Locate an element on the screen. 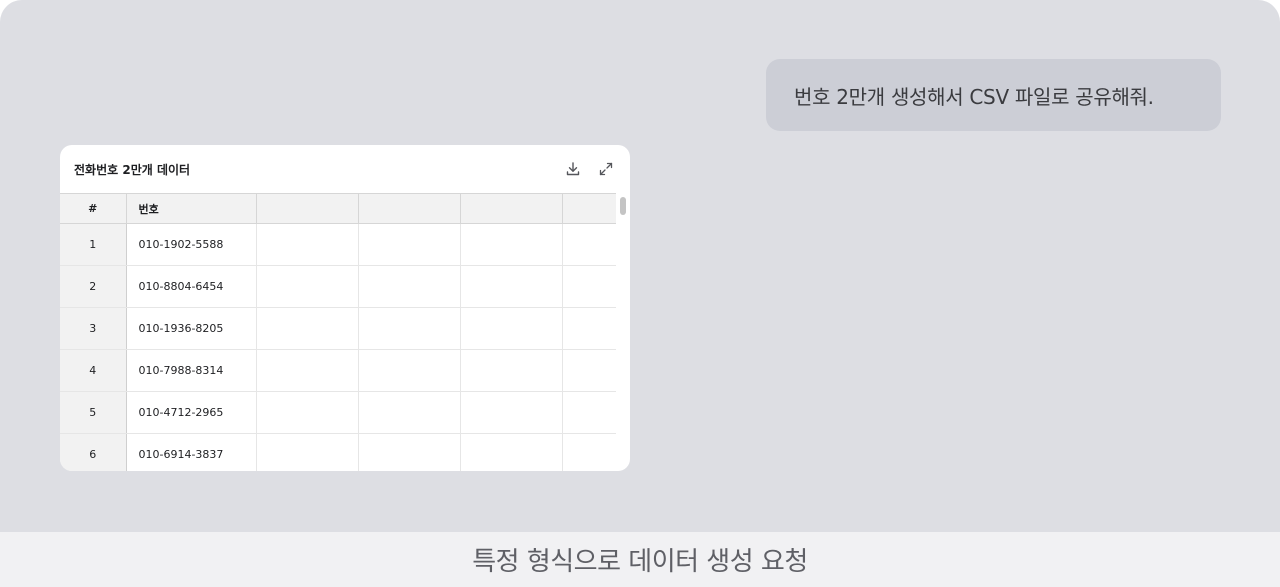 The height and width of the screenshot is (587, 1280). caption-bar: 특정 형식으로 데이터 생성 요청 is located at coordinates (640, 559).